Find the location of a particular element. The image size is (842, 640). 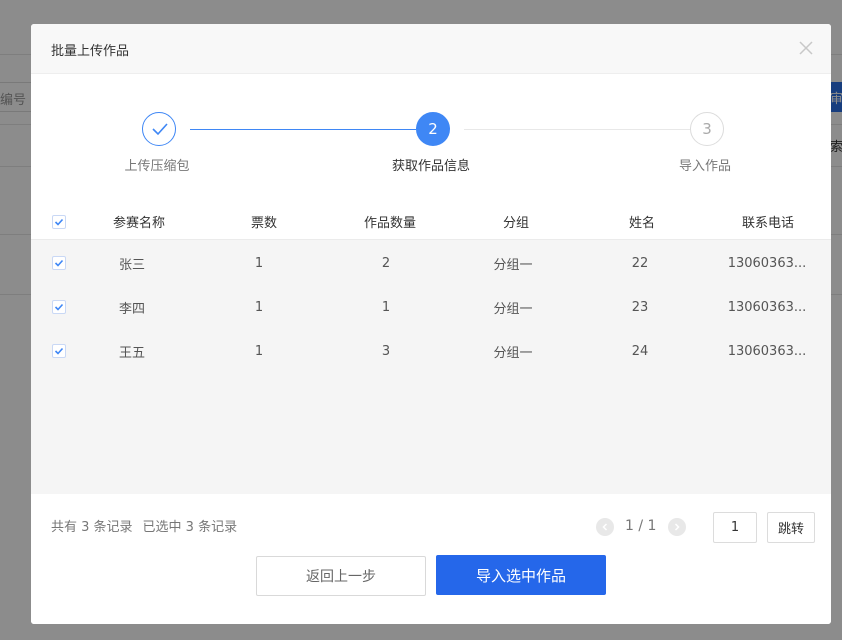

close-icon is located at coordinates (806, 48).